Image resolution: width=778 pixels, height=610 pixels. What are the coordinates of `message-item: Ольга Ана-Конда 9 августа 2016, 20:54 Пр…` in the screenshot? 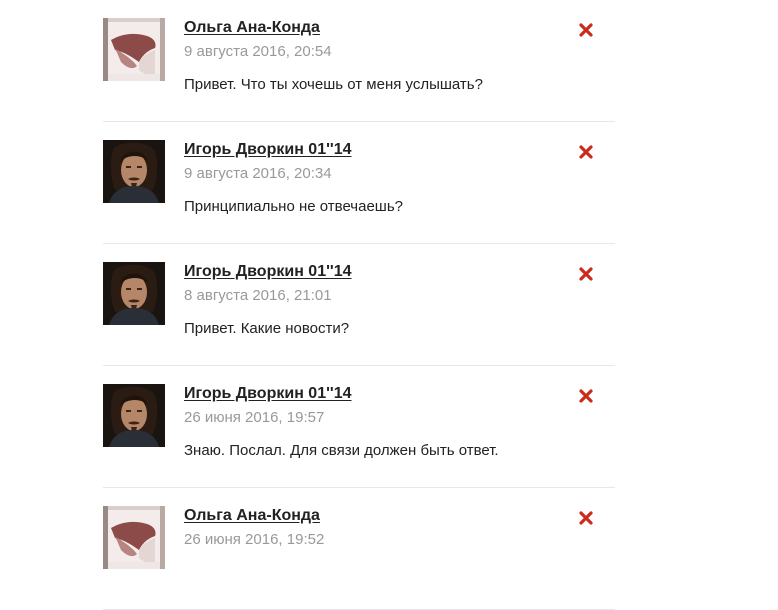 It's located at (359, 61).